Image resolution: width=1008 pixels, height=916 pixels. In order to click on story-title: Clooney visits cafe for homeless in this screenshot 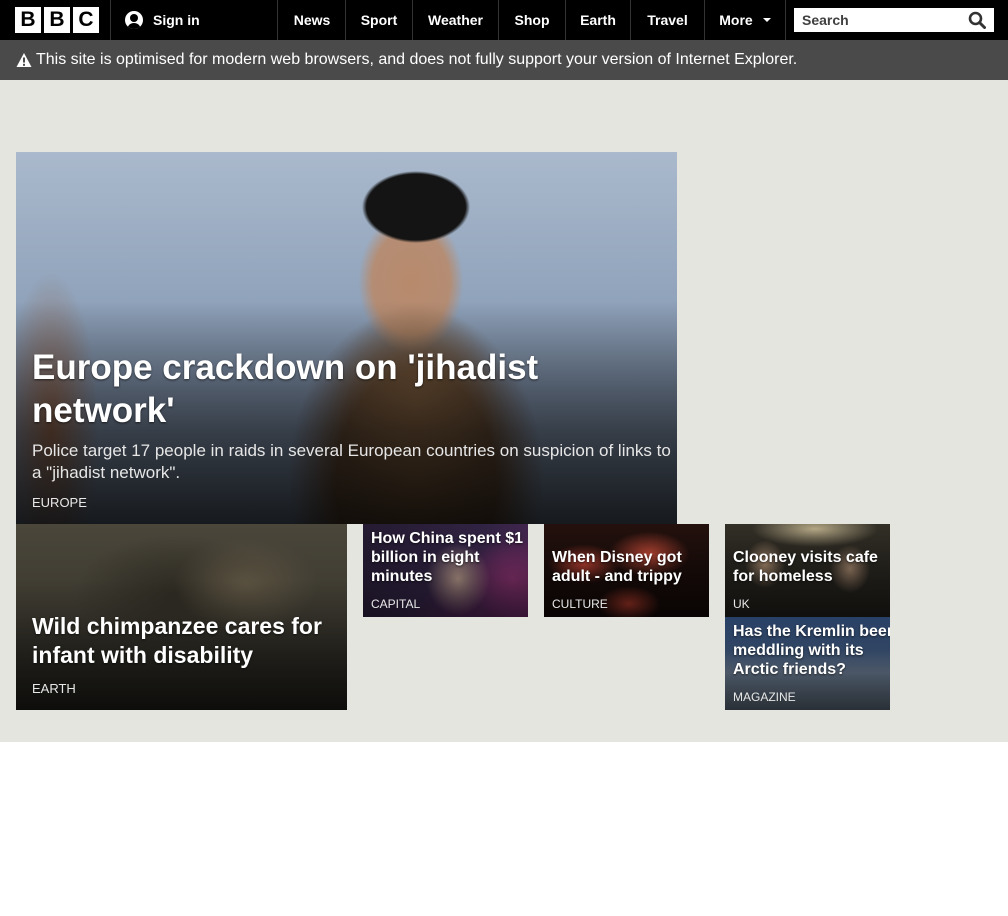, I will do `click(805, 567)`.